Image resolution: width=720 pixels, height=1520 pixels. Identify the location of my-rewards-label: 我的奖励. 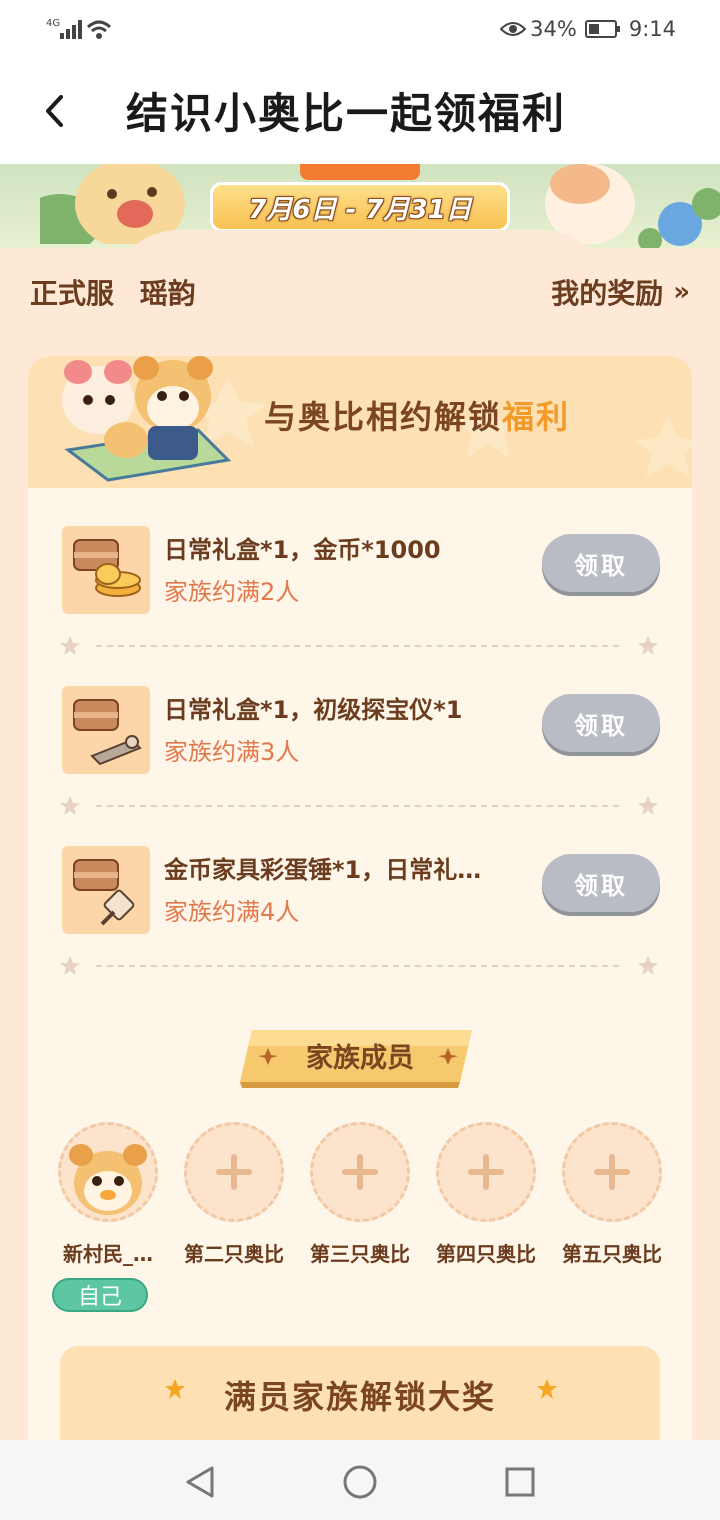
(607, 293).